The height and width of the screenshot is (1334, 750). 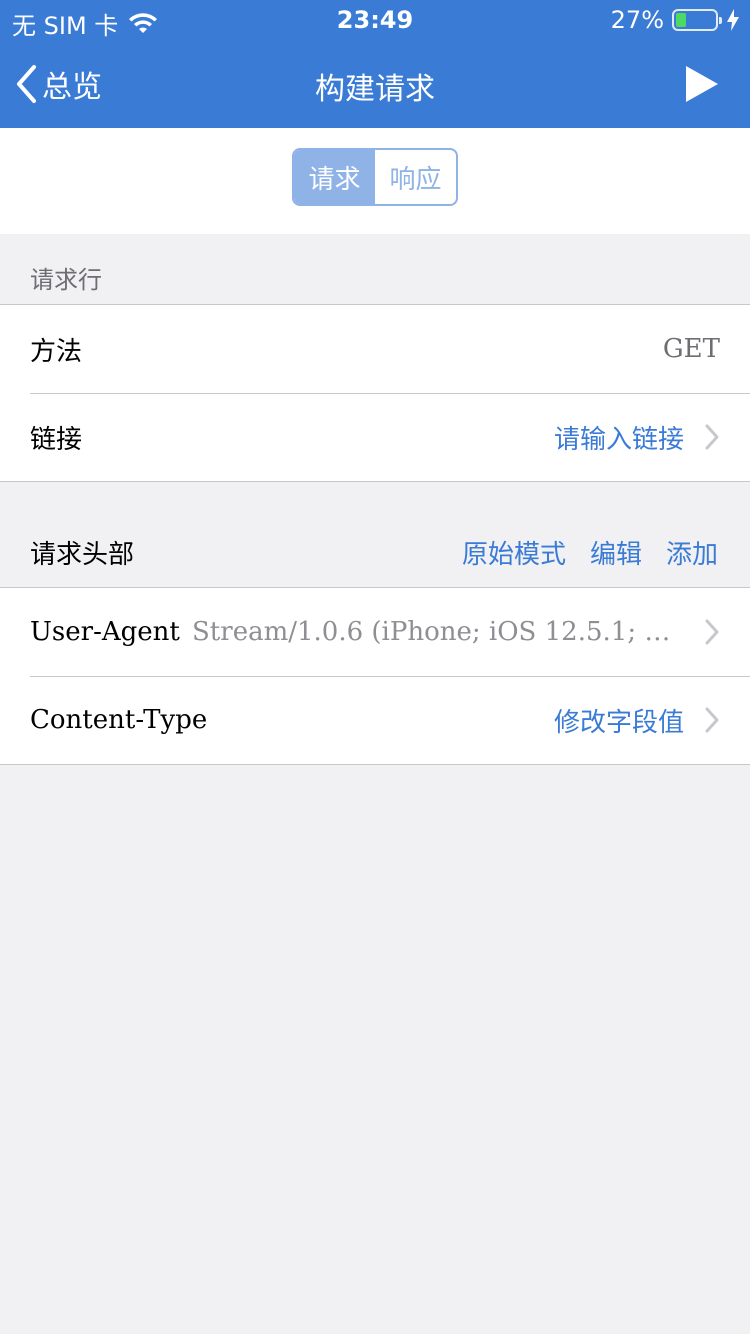 What do you see at coordinates (514, 552) in the screenshot?
I see `raw-mode-button: 原始模式` at bounding box center [514, 552].